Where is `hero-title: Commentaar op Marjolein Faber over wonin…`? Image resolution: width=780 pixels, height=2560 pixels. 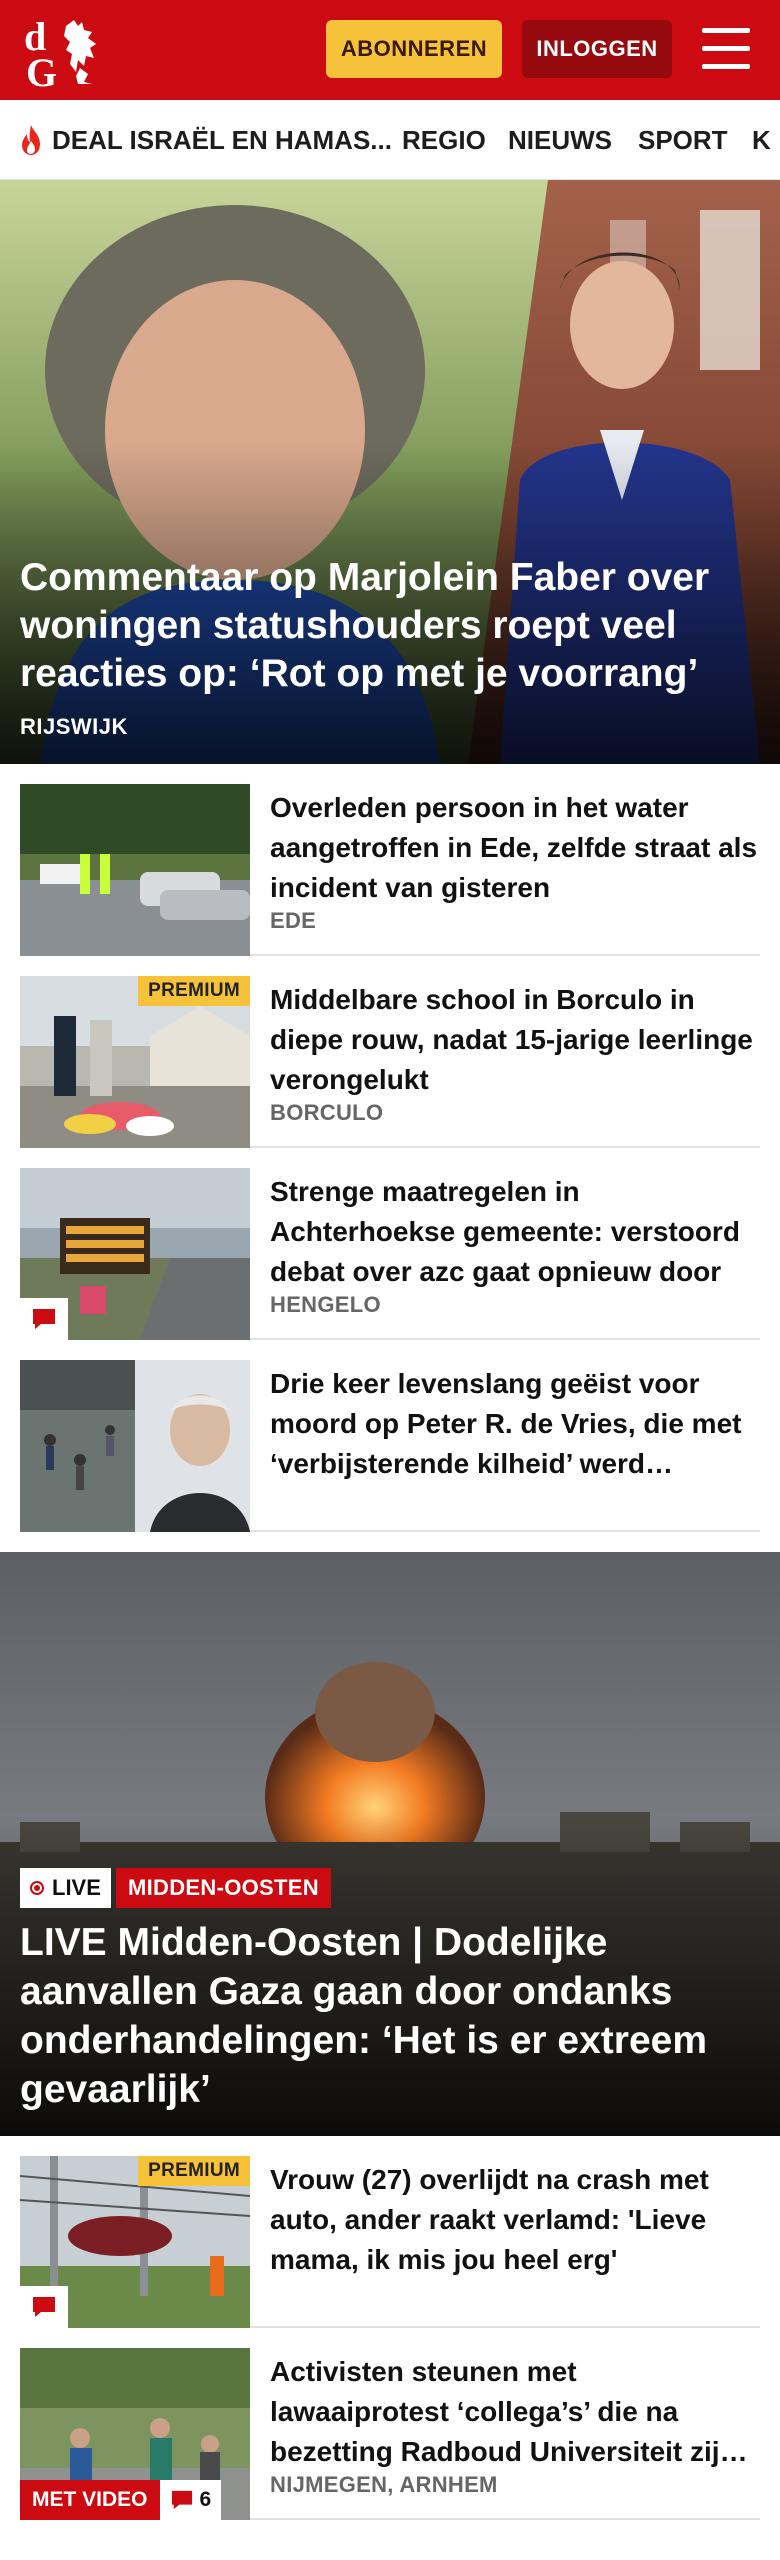 hero-title: Commentaar op Marjolein Faber over wonin… is located at coordinates (390, 626).